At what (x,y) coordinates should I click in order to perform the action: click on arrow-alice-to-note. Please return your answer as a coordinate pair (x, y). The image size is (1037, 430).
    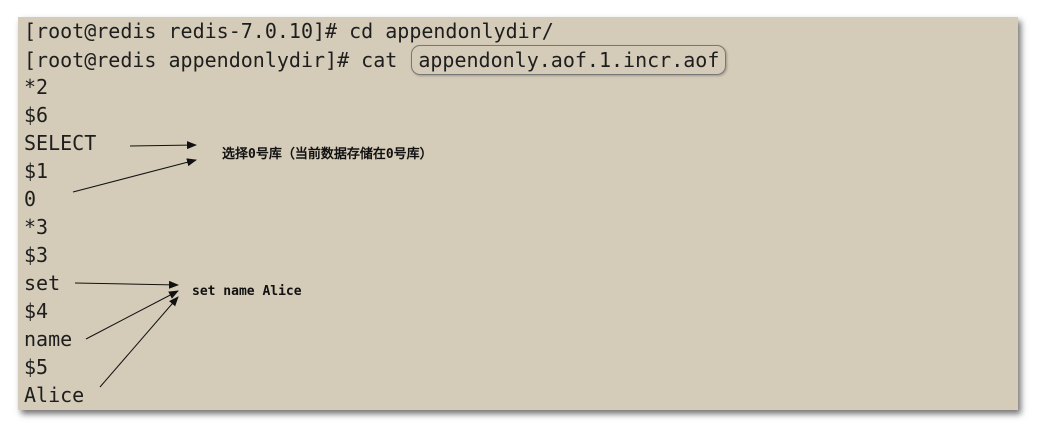
    Looking at the image, I should click on (139, 342).